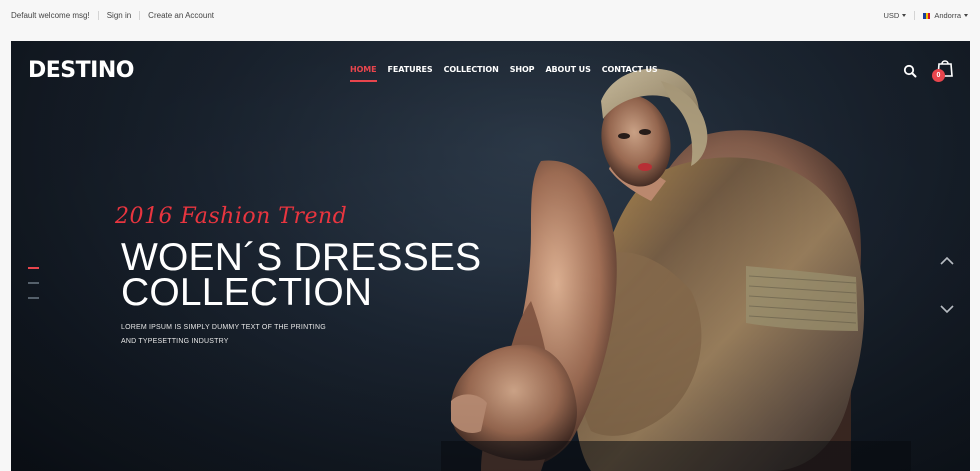 Image resolution: width=980 pixels, height=471 pixels. I want to click on search-icon, so click(910, 71).